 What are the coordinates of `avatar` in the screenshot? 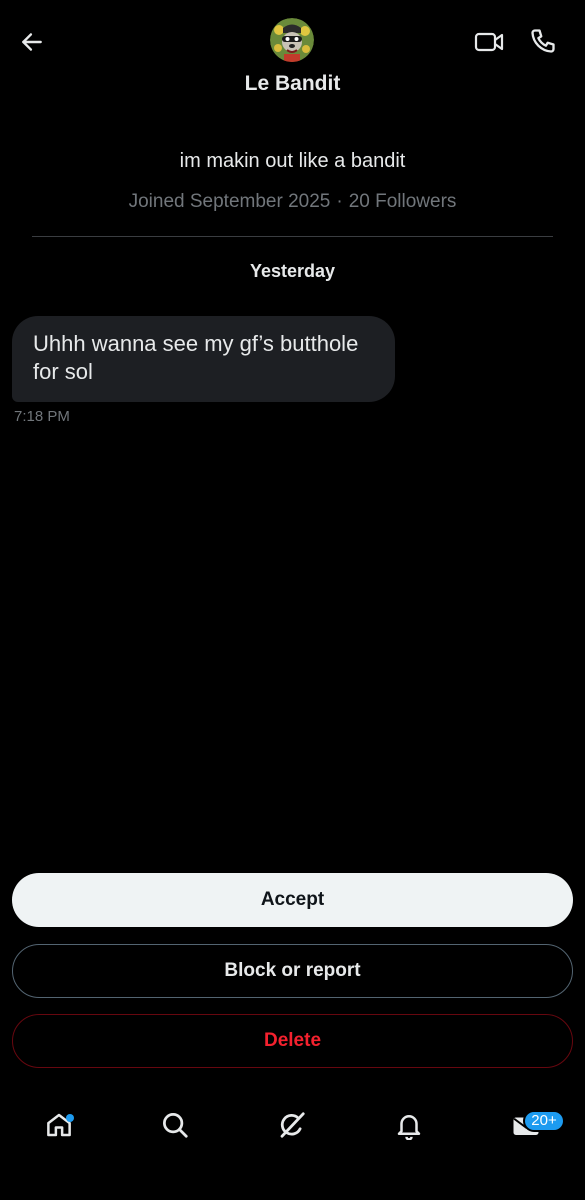 It's located at (292, 40).